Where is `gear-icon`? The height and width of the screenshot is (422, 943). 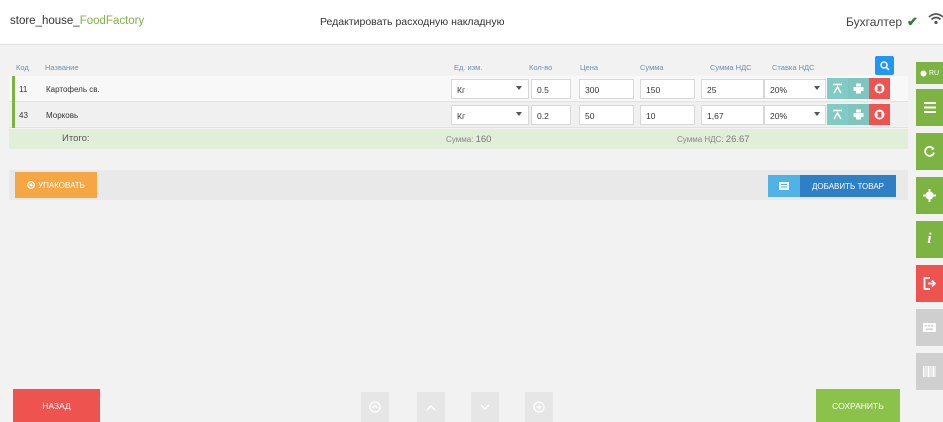 gear-icon is located at coordinates (929, 195).